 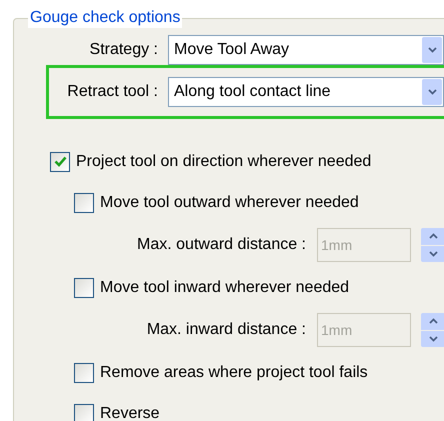 I want to click on group-title: Gouge check options, so click(x=105, y=18).